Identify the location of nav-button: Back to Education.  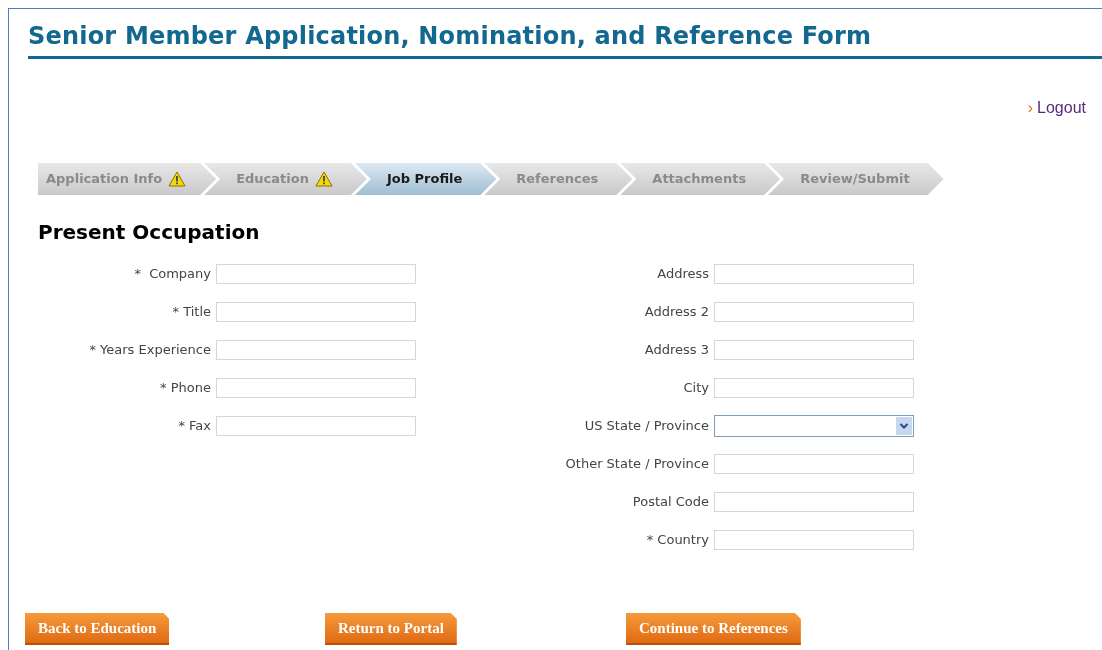
(97, 629).